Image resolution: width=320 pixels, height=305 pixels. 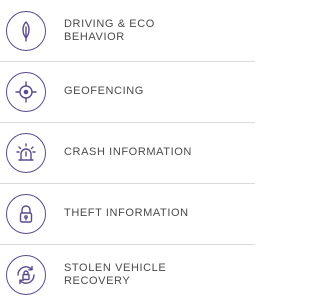 I want to click on feature-label: GEOFENCING, so click(x=104, y=91).